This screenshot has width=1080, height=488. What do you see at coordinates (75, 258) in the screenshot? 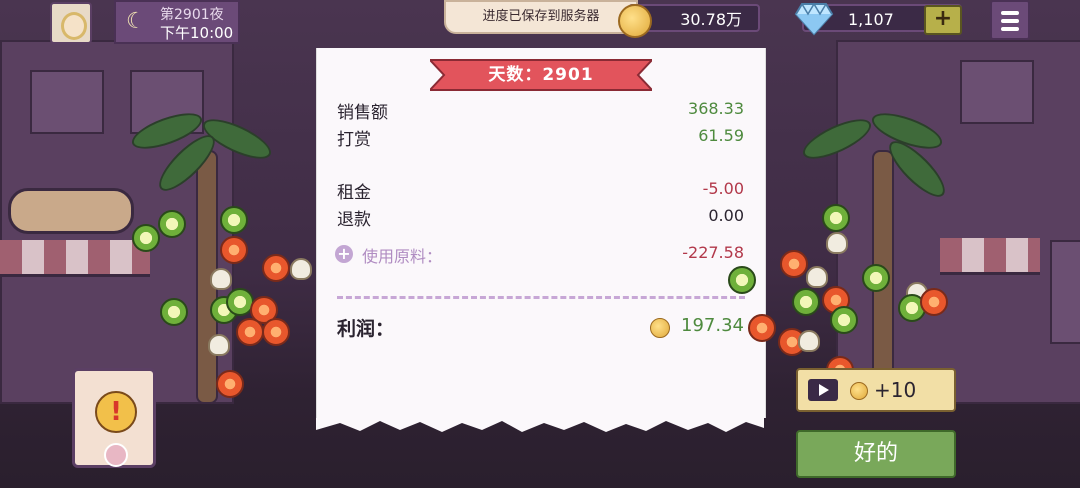
I see `left-awning` at bounding box center [75, 258].